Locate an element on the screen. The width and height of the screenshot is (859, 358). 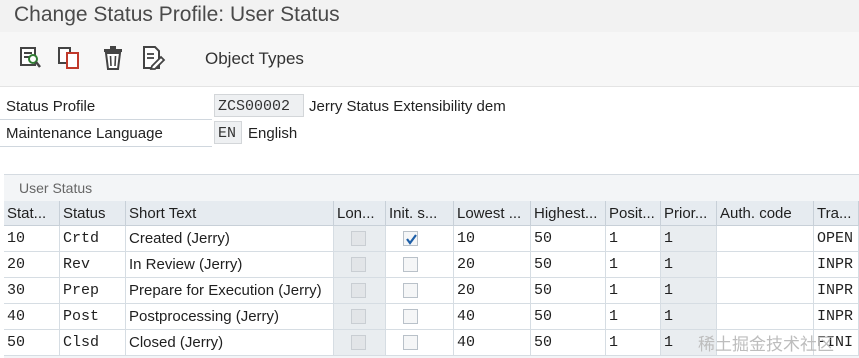
cell-short-text: Prepare for Execution (Jerry) is located at coordinates (230, 291).